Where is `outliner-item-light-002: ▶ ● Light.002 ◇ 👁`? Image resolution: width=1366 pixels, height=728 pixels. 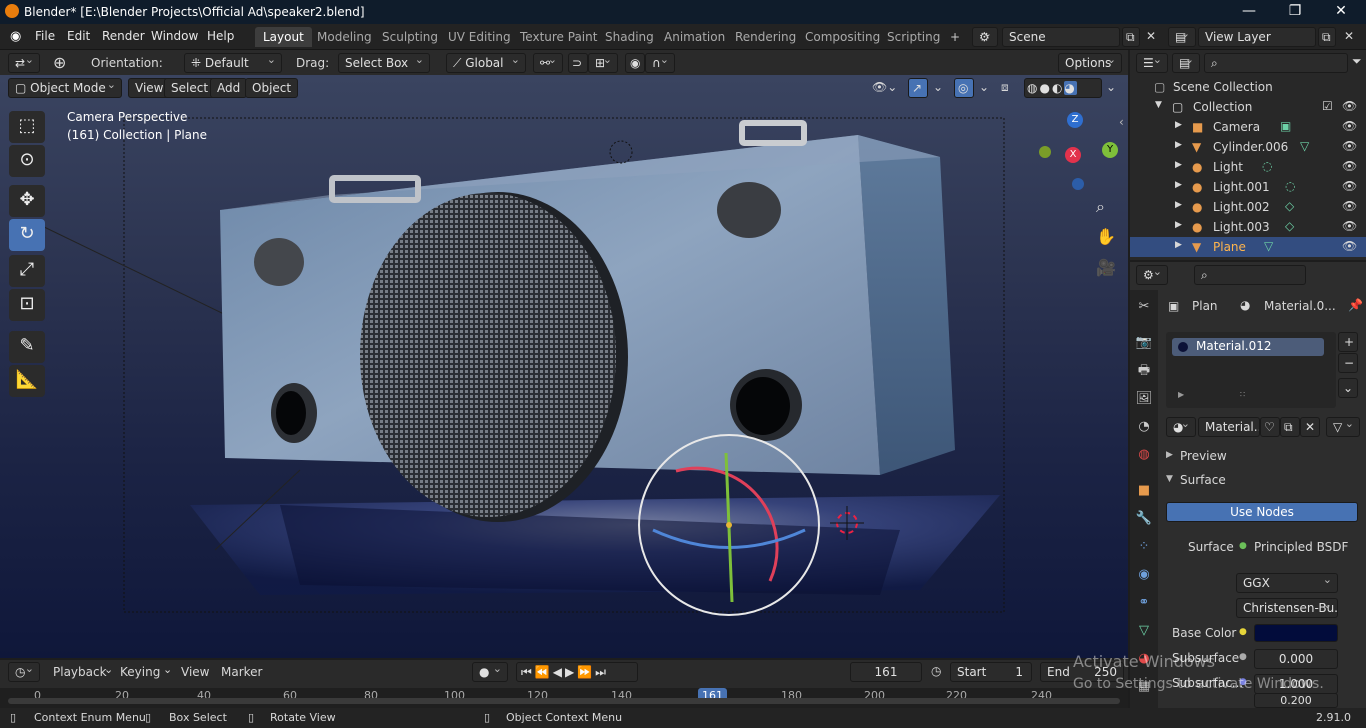
outliner-item-light-002: ▶ ● Light.002 ◇ 👁 is located at coordinates (1248, 207).